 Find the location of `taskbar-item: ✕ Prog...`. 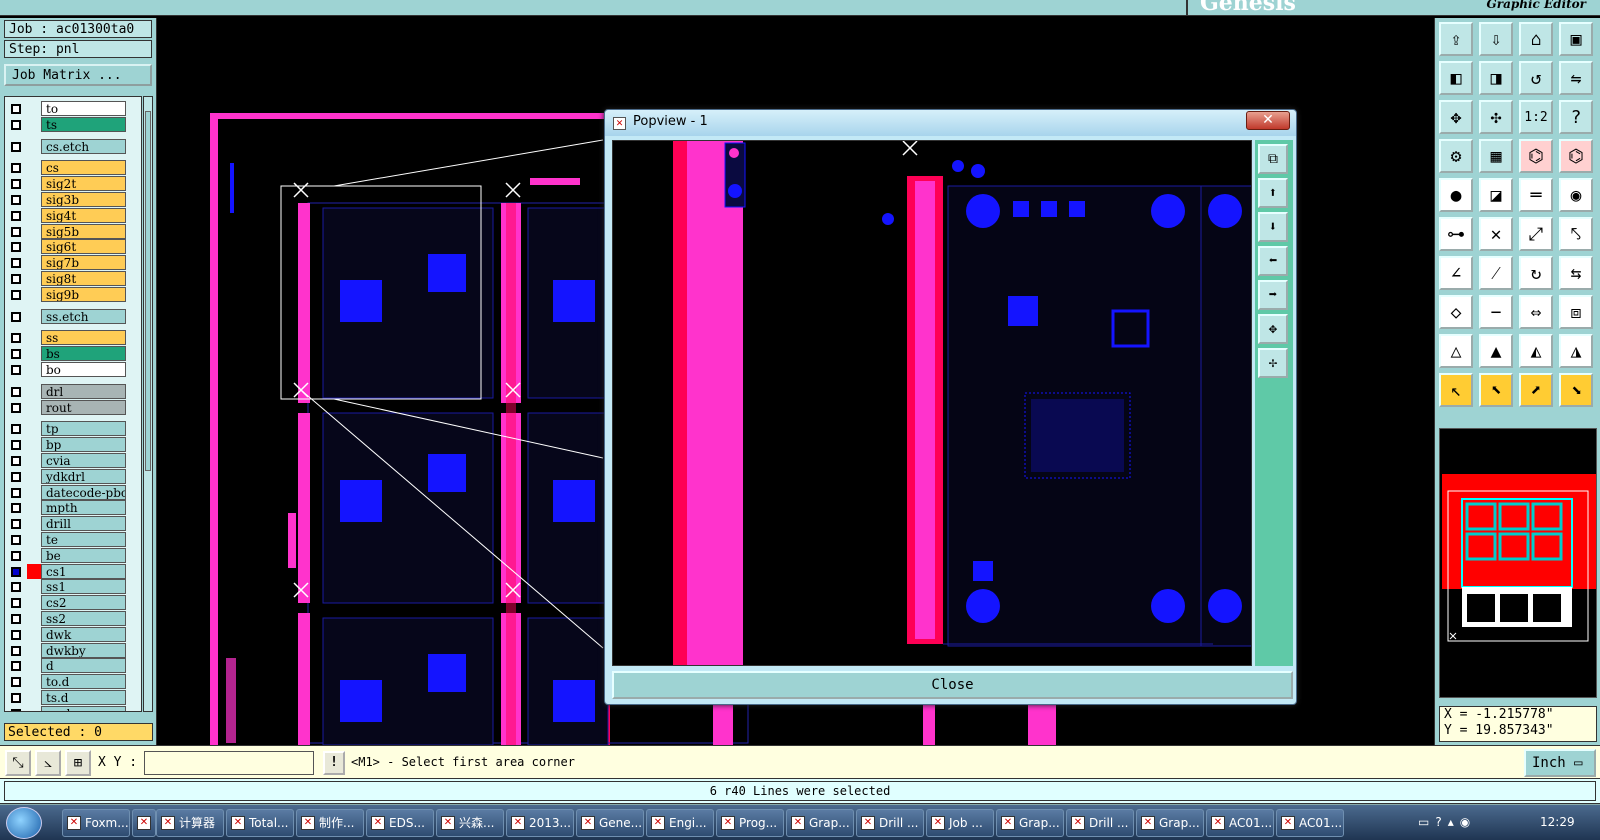

taskbar-item: ✕ Prog... is located at coordinates (750, 823).